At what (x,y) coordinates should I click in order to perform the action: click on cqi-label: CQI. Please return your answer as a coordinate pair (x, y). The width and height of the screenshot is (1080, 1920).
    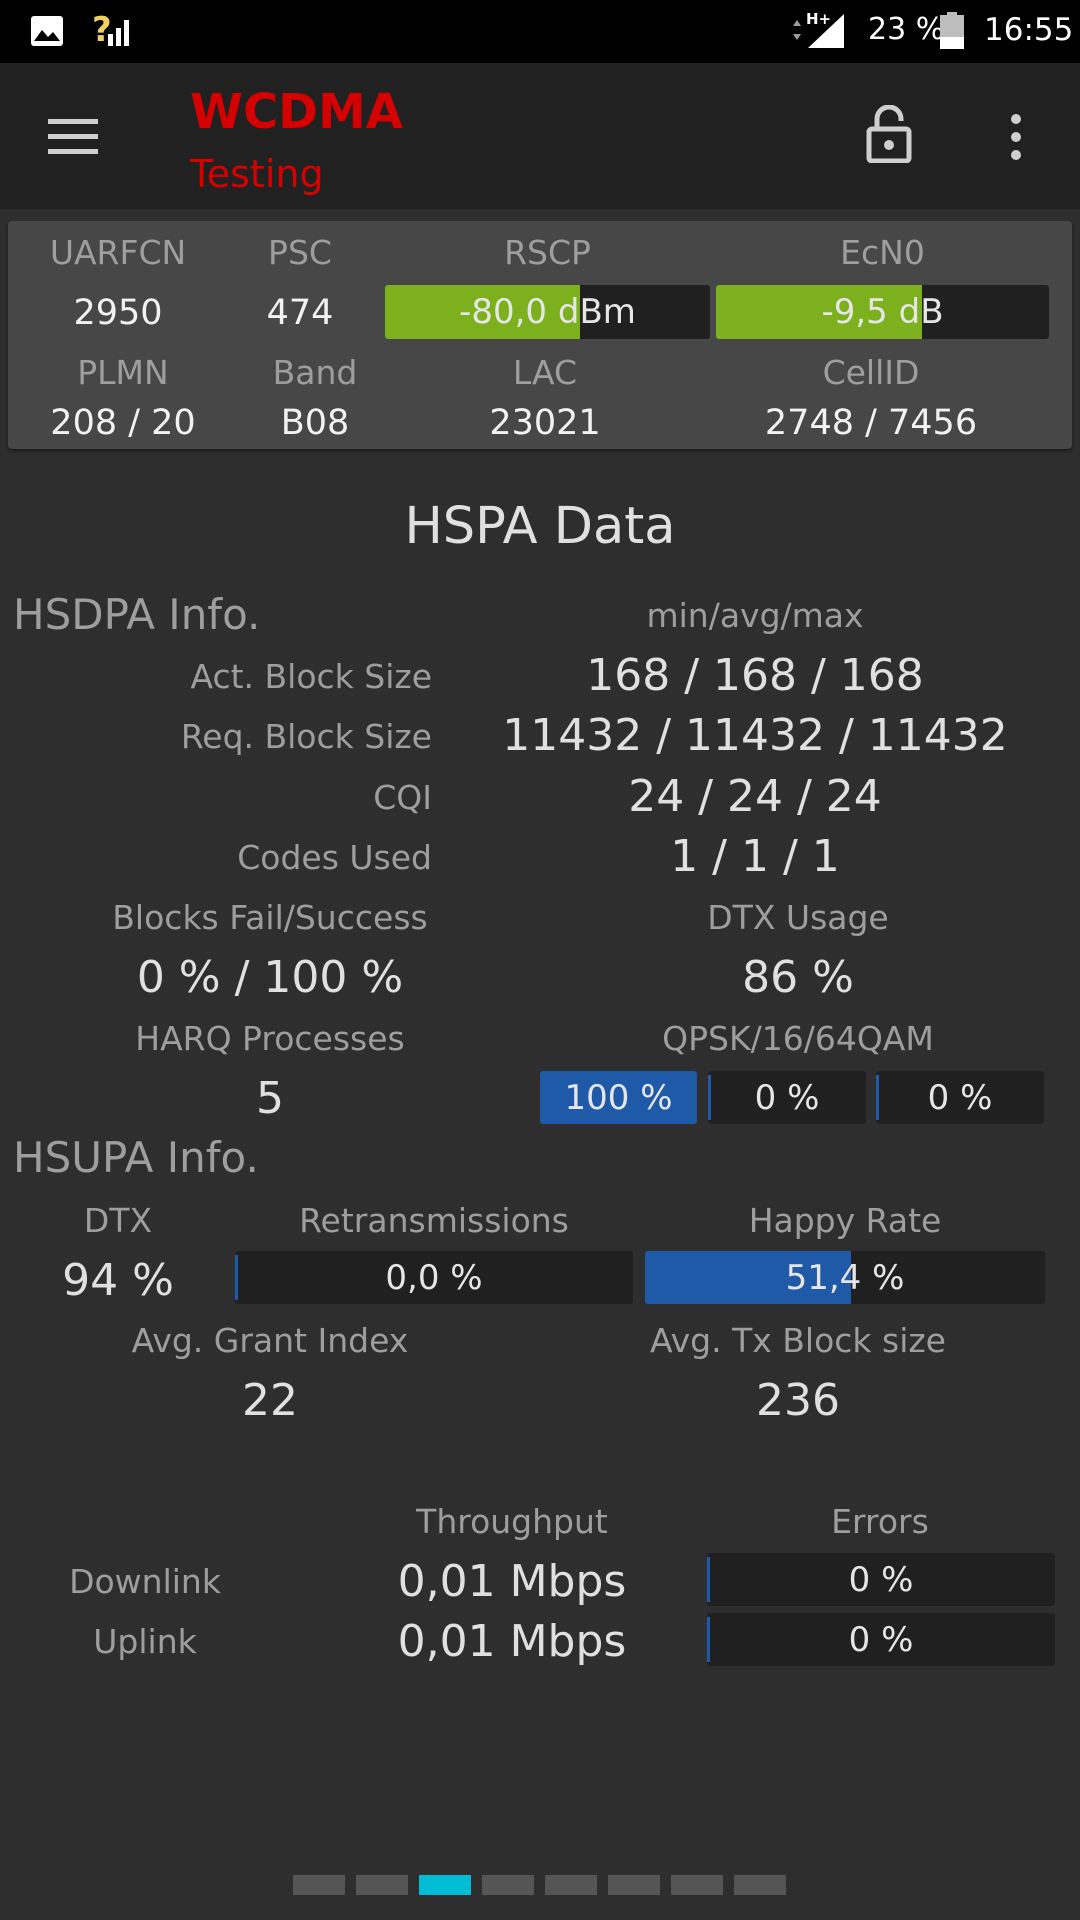
    Looking at the image, I should click on (402, 797).